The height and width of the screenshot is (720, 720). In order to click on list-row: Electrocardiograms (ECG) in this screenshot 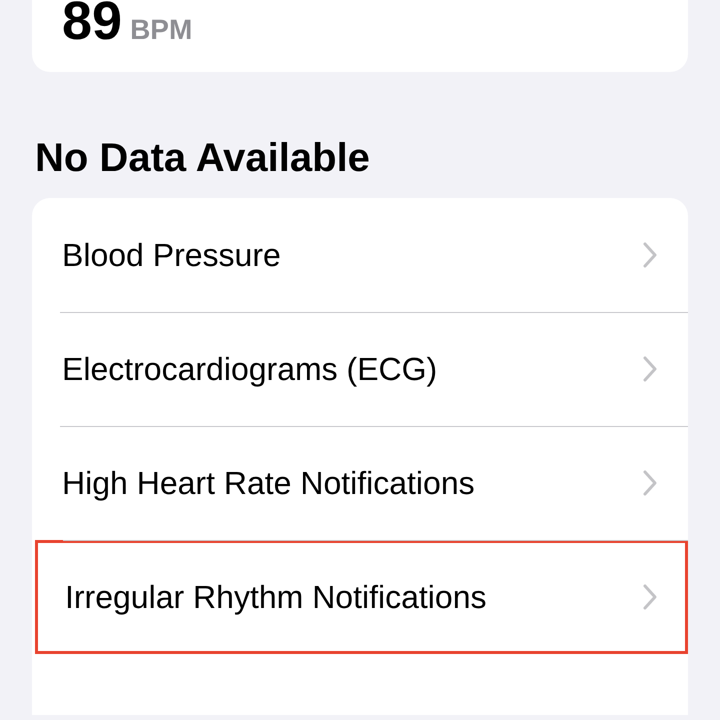, I will do `click(360, 369)`.